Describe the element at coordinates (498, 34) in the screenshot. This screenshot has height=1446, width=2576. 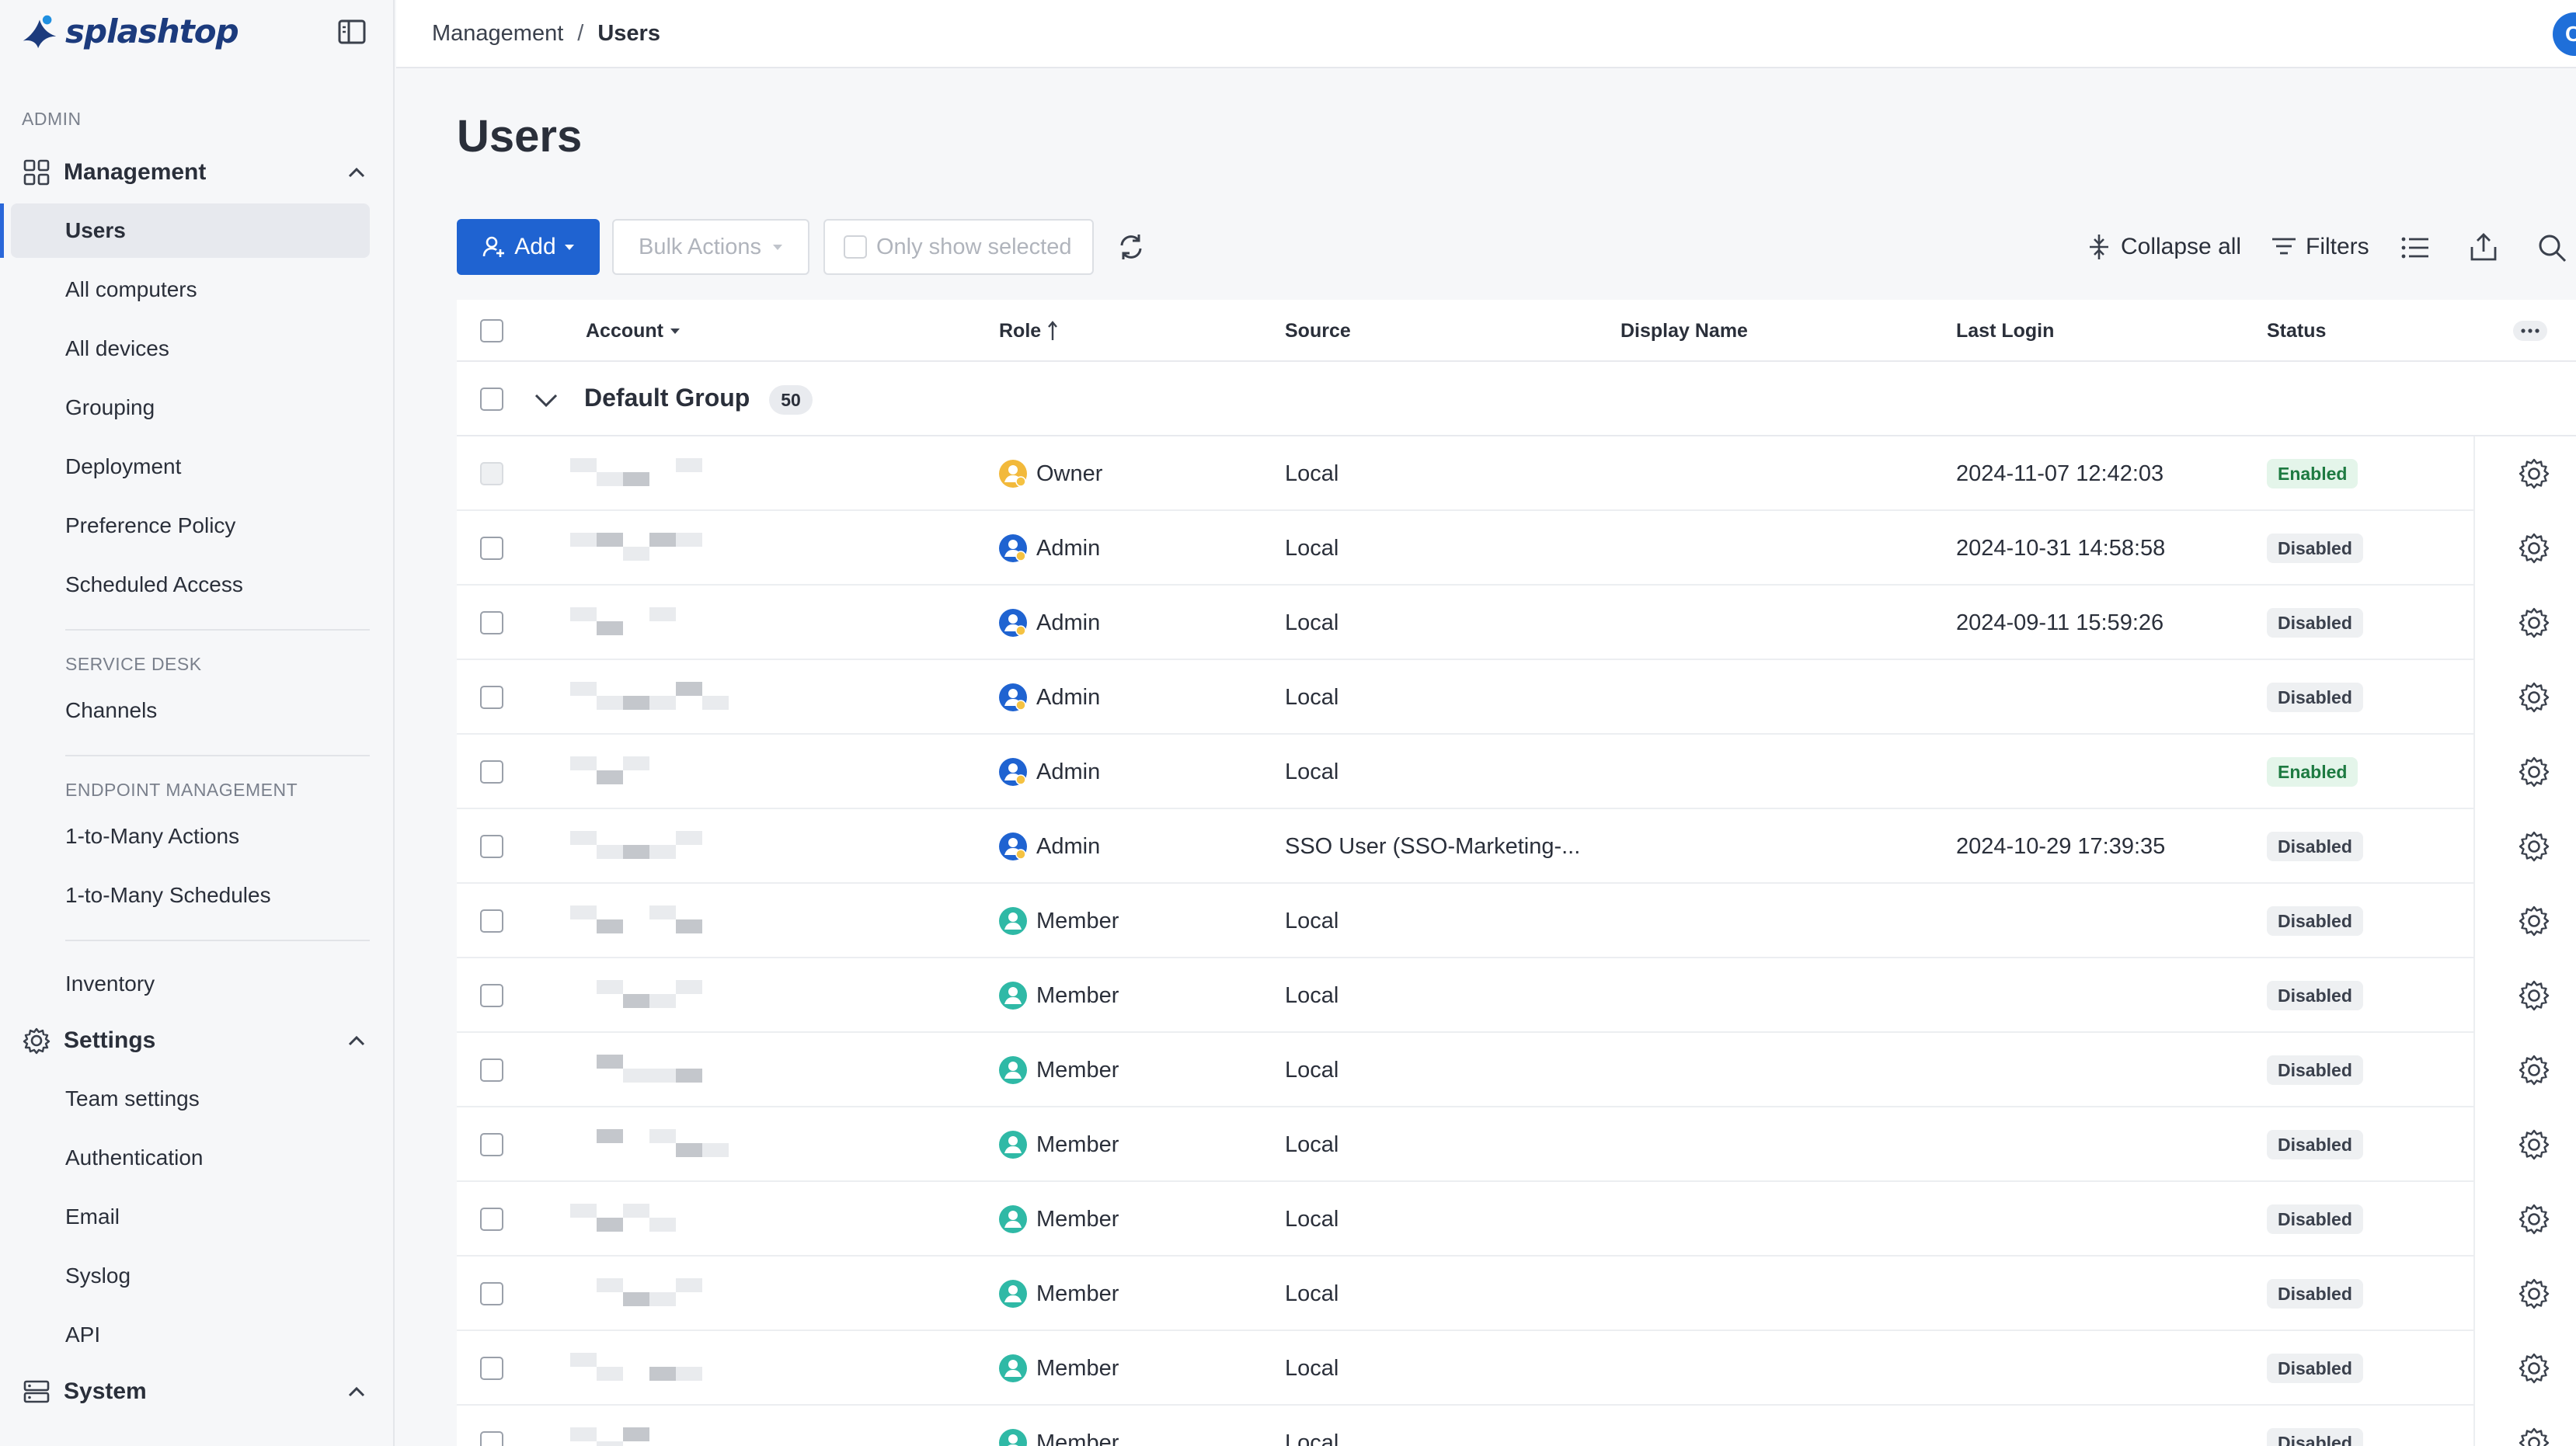
I see `breadcrumb-management: Management` at that location.